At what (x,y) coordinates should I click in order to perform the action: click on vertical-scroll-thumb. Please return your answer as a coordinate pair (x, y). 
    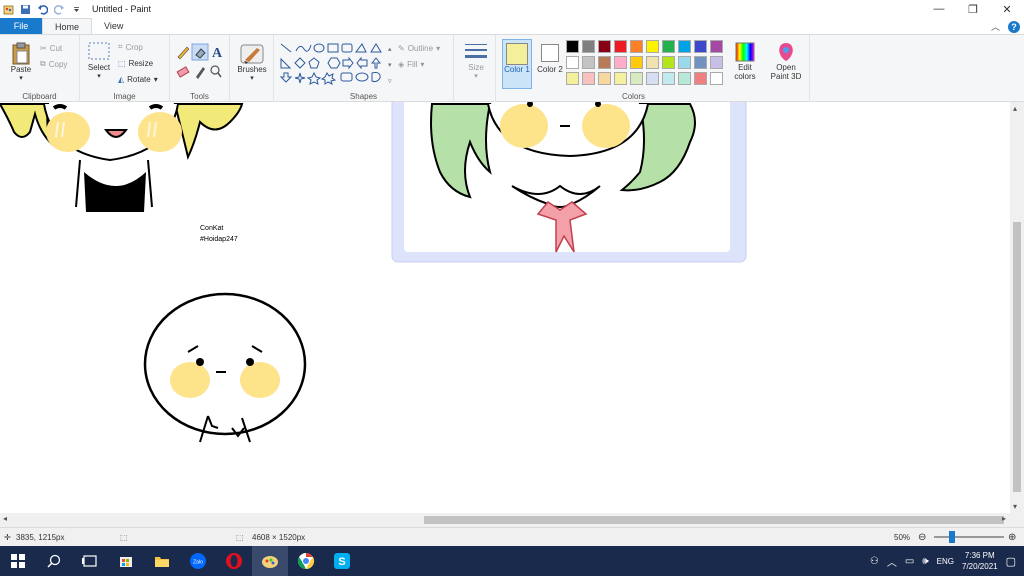
    Looking at the image, I should click on (1017, 357).